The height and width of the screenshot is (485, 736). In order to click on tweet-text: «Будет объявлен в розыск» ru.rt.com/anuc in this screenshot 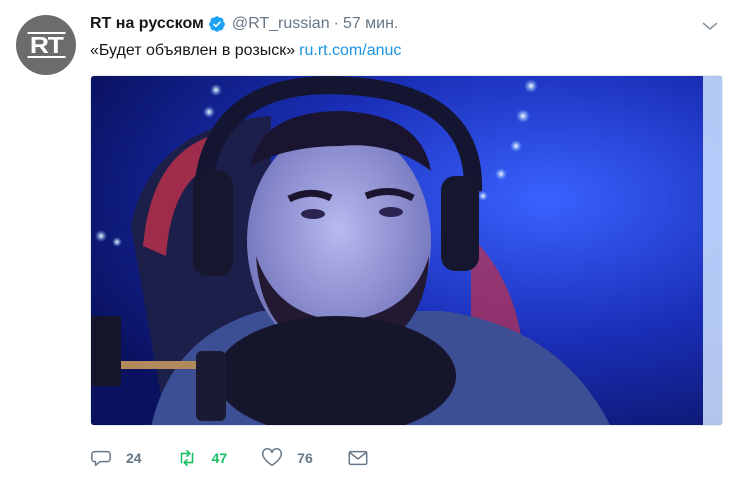, I will do `click(245, 51)`.